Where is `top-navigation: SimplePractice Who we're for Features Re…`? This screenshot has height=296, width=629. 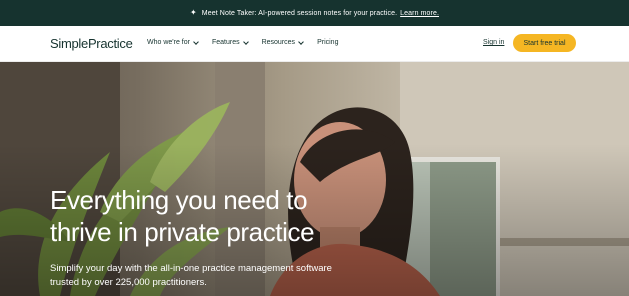 top-navigation: SimplePractice Who we're for Features Re… is located at coordinates (314, 44).